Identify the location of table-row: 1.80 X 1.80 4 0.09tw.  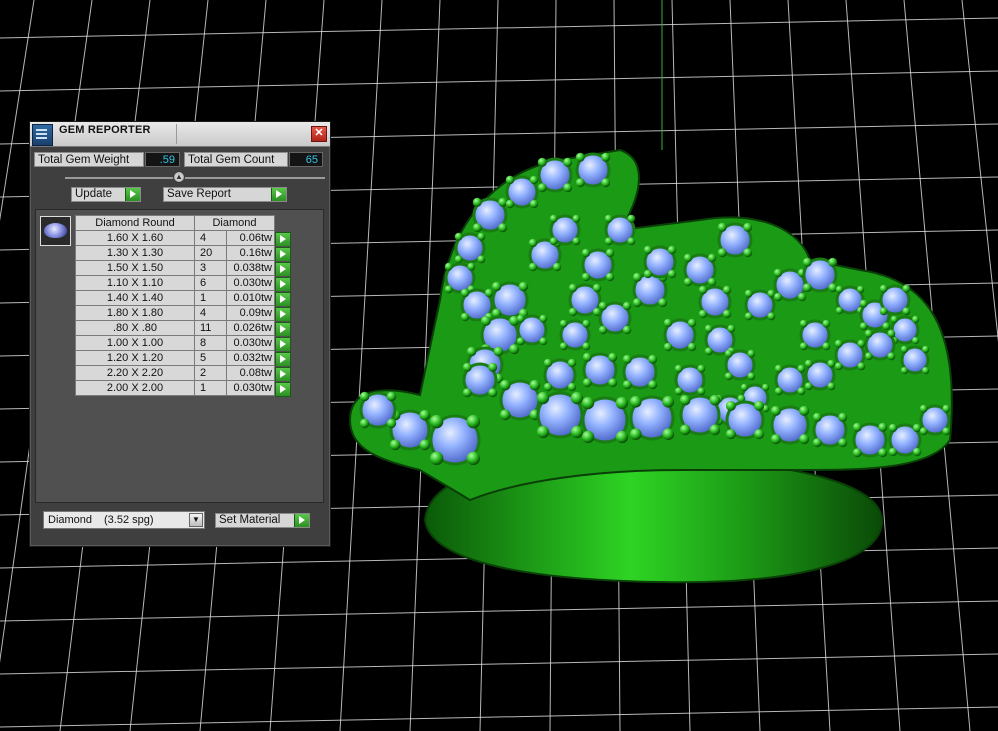
(183, 313).